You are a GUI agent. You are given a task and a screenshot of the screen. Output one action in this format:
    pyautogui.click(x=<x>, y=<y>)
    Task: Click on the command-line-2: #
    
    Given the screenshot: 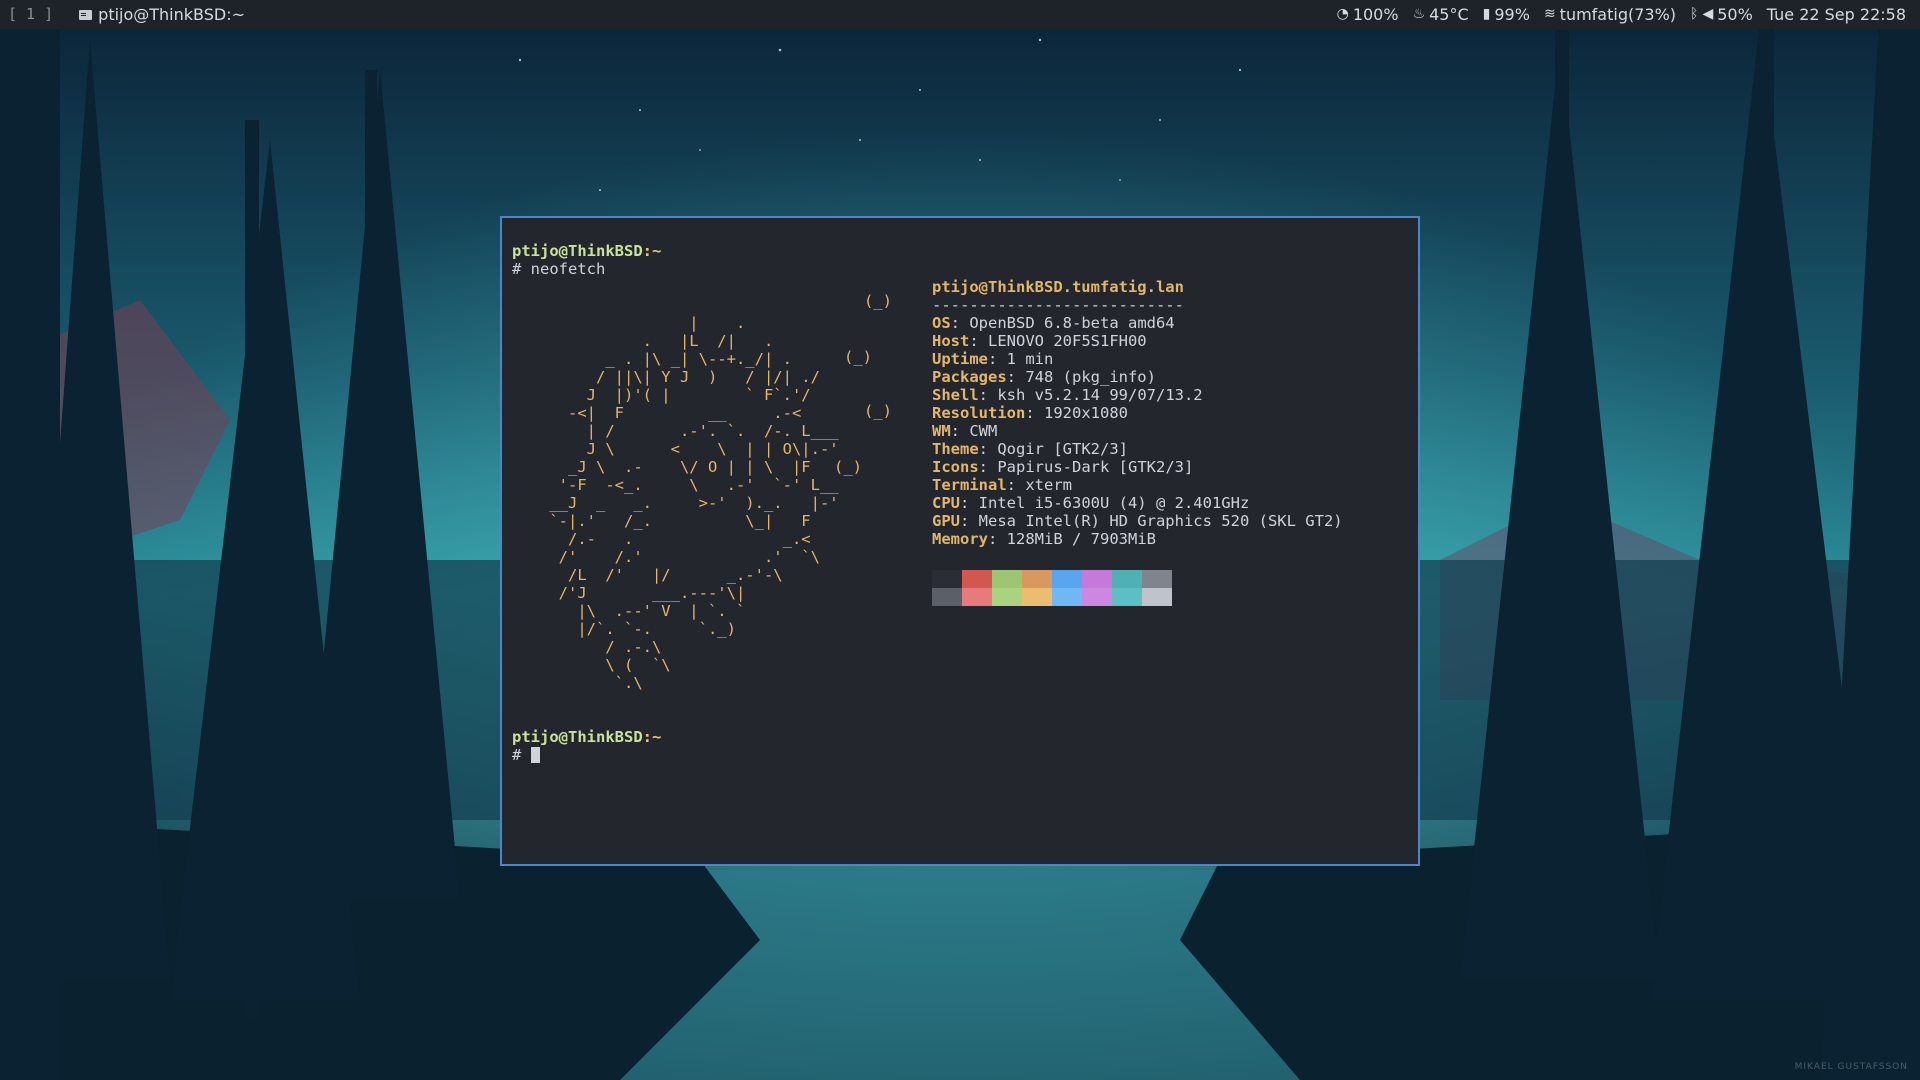 What is the action you would take?
    pyautogui.click(x=526, y=755)
    